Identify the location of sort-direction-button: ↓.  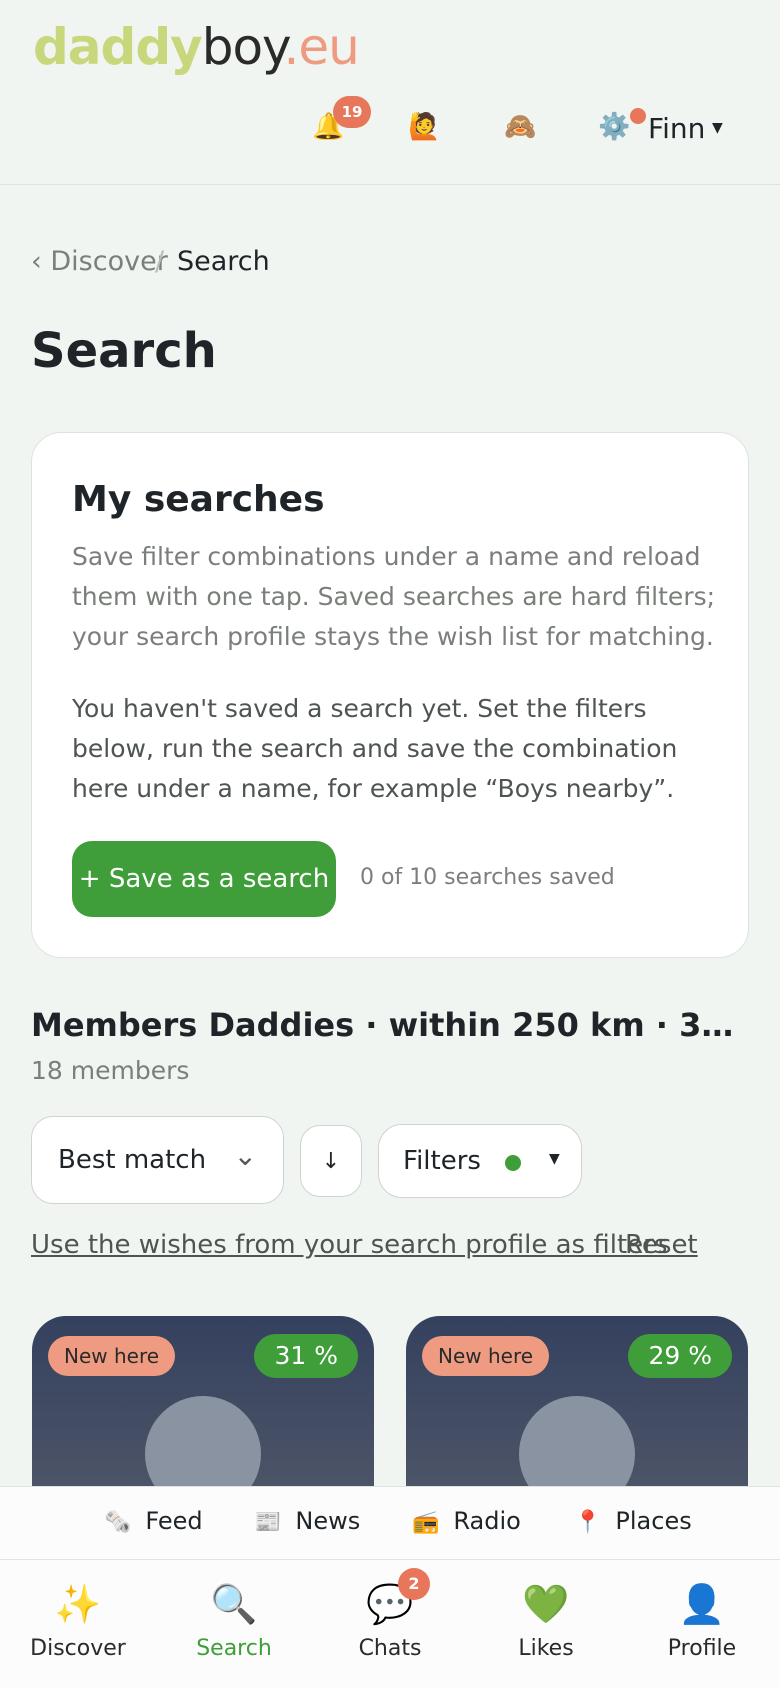
(331, 1161).